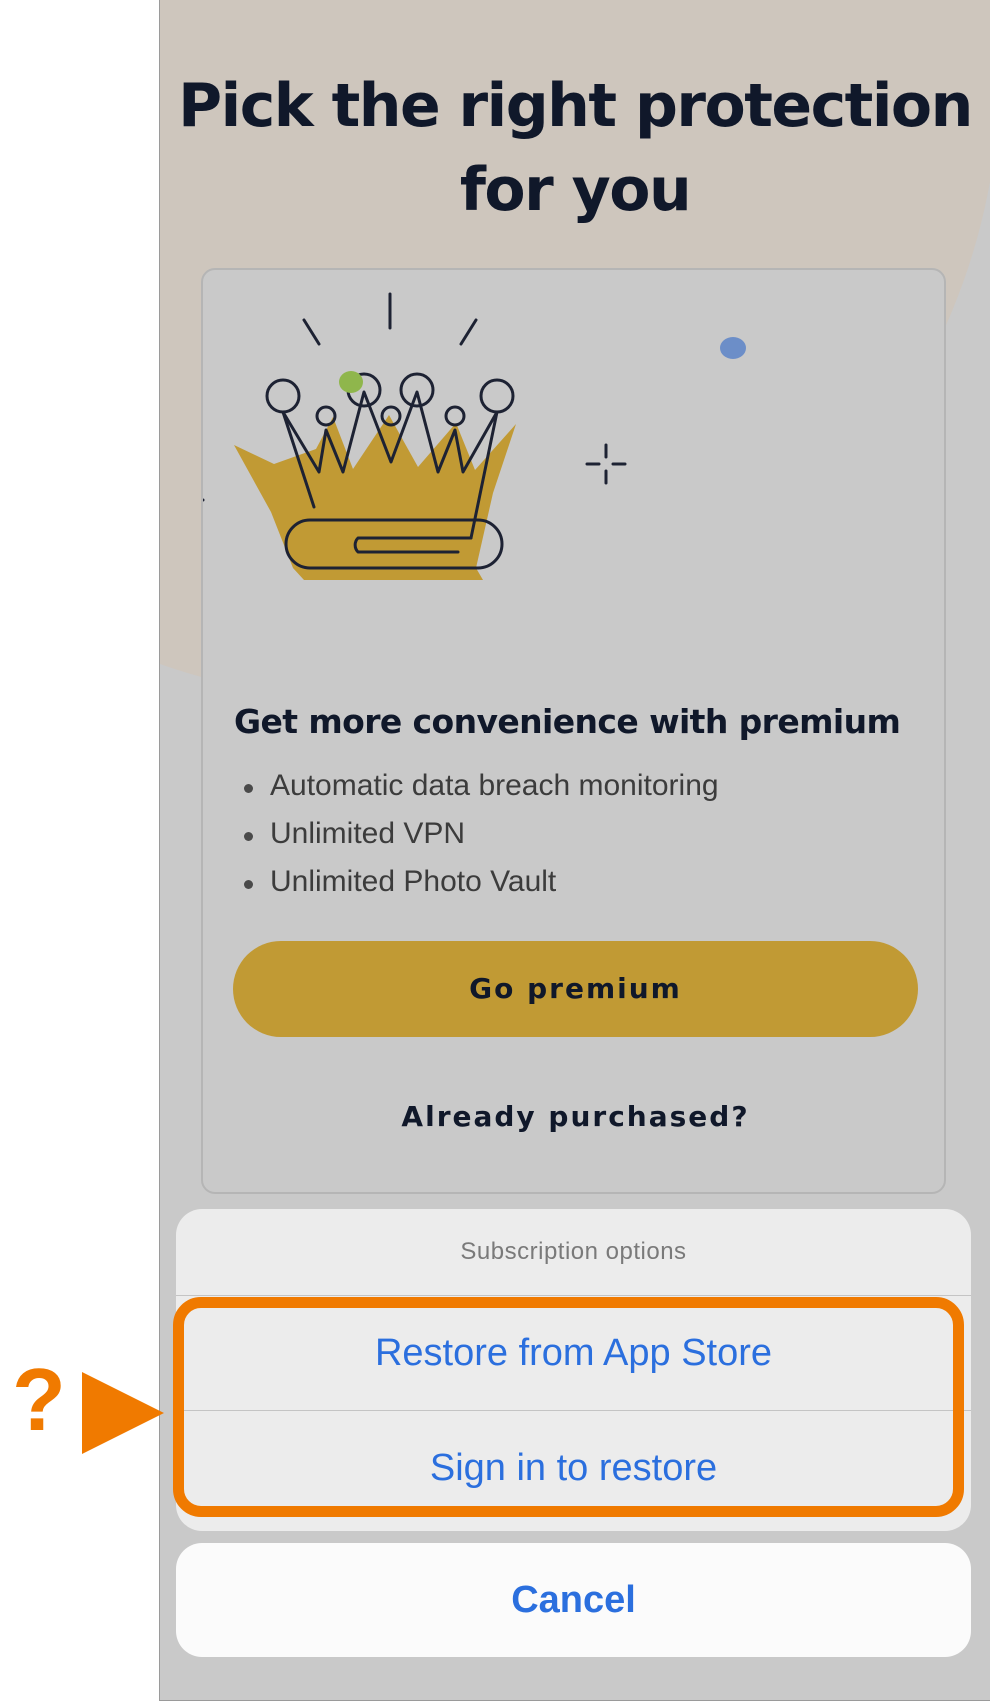 The image size is (990, 1702). I want to click on card-title: Get more convenience with premium, so click(567, 721).